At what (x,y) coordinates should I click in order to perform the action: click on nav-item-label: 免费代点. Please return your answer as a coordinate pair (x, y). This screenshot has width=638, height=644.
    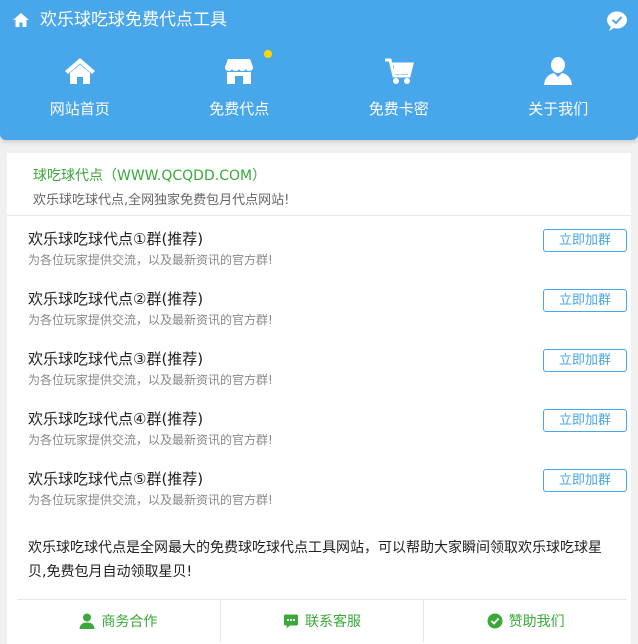
    Looking at the image, I should click on (239, 109).